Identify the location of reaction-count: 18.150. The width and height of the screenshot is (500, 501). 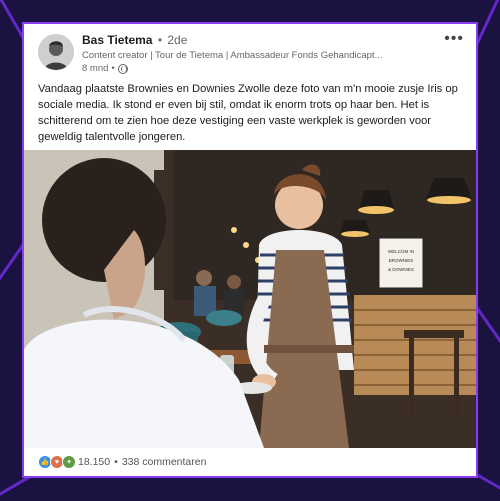
(94, 462).